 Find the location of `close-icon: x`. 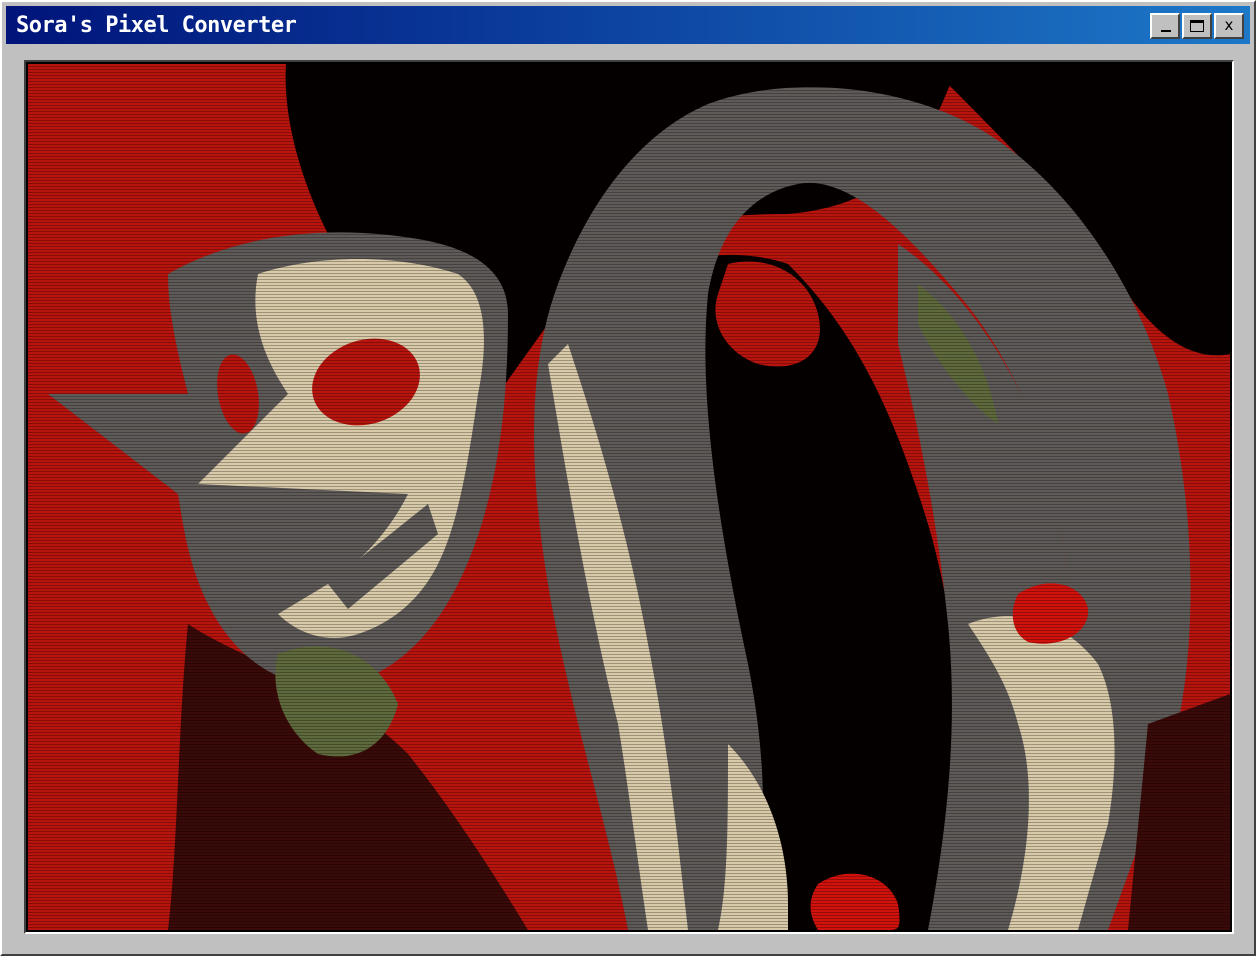

close-icon: x is located at coordinates (1229, 24).